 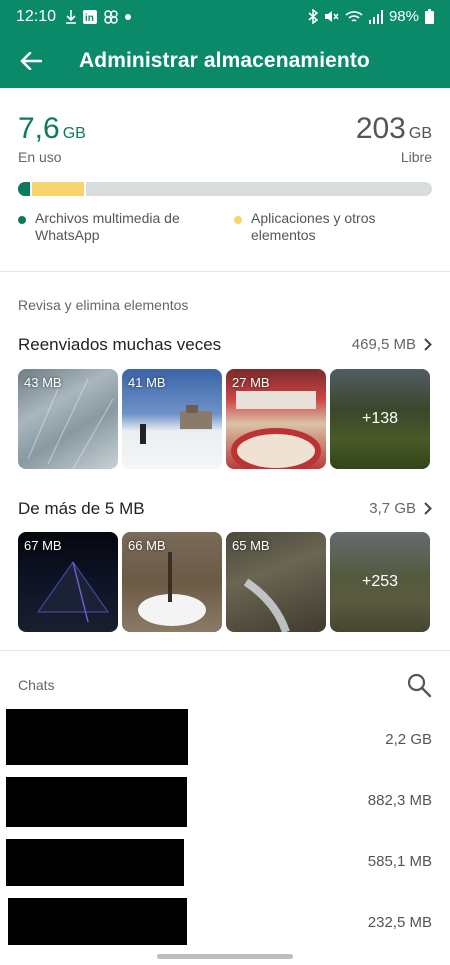 I want to click on dot-icon, so click(x=128, y=16).